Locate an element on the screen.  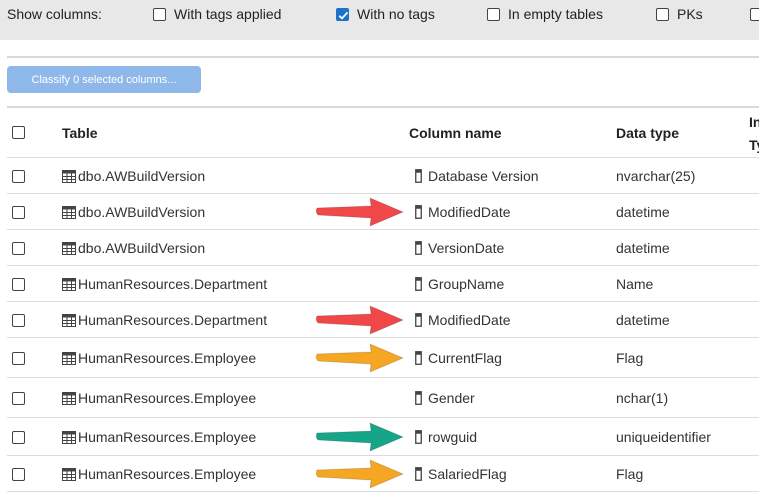
column-name-cell: GroupName is located at coordinates (459, 284).